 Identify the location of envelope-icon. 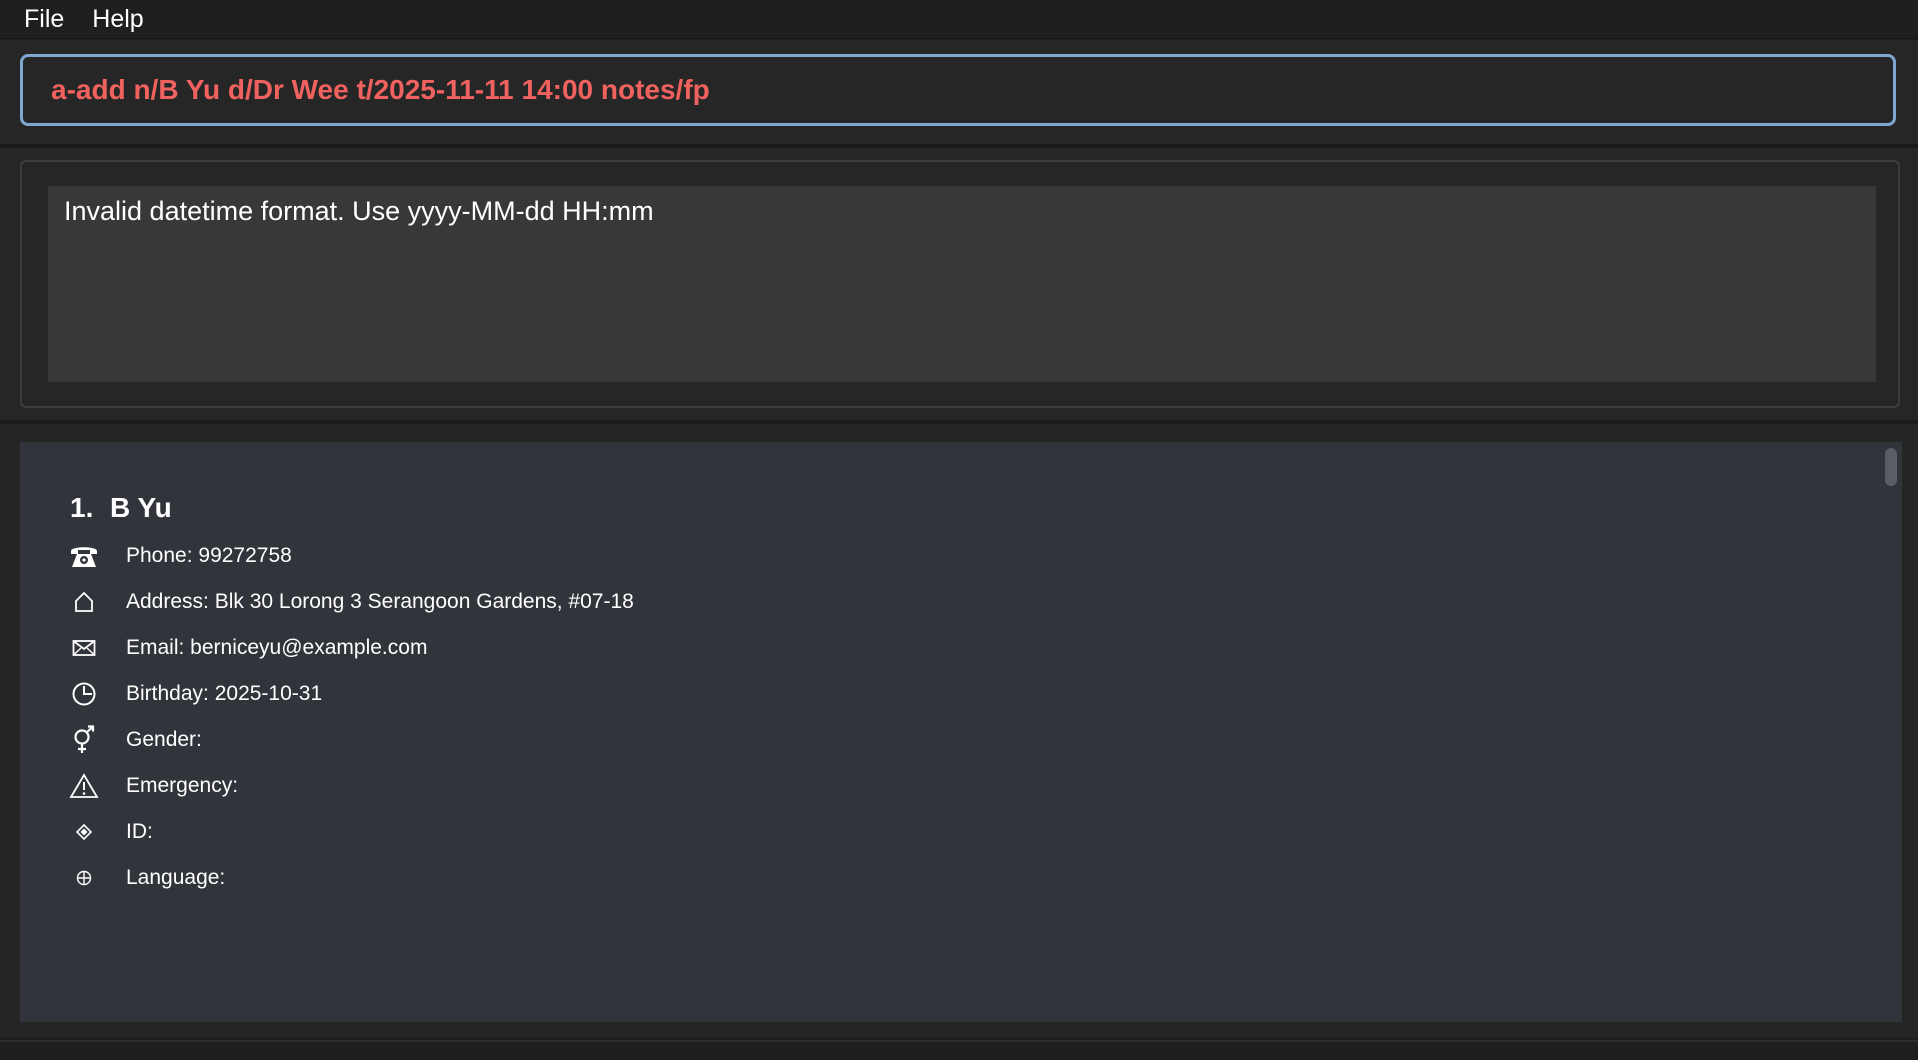
(84, 648).